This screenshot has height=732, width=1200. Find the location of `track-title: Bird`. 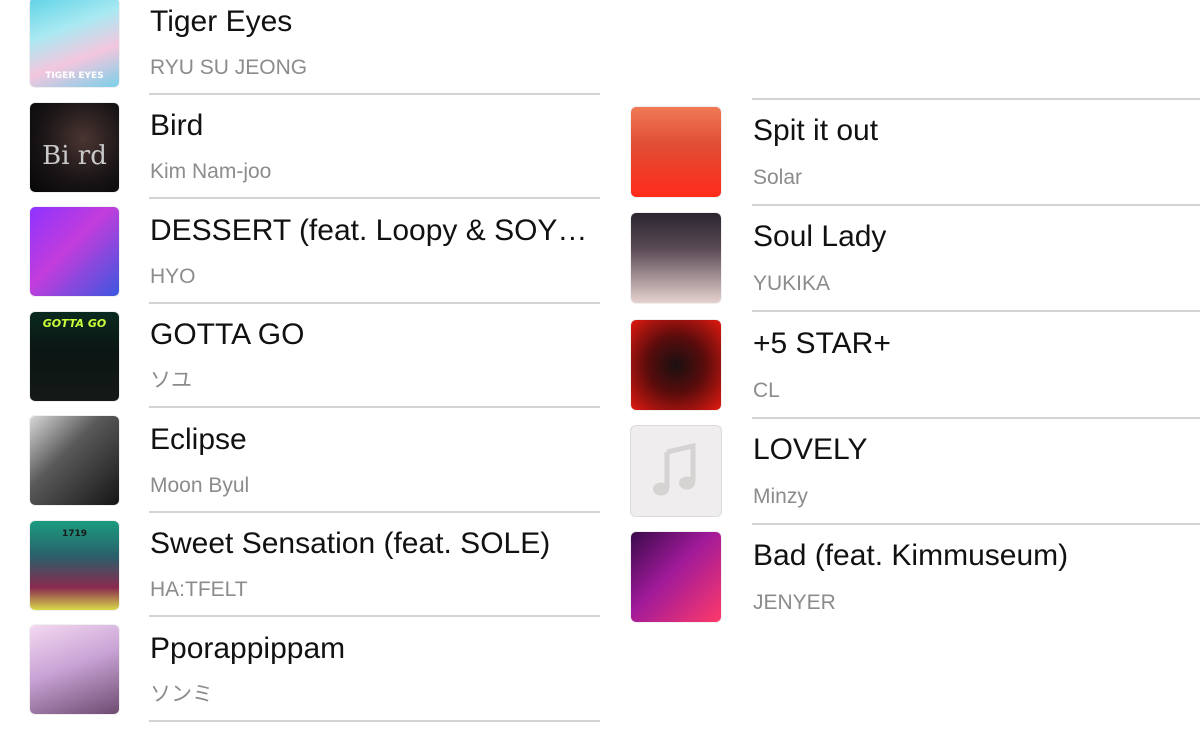

track-title: Bird is located at coordinates (177, 125).